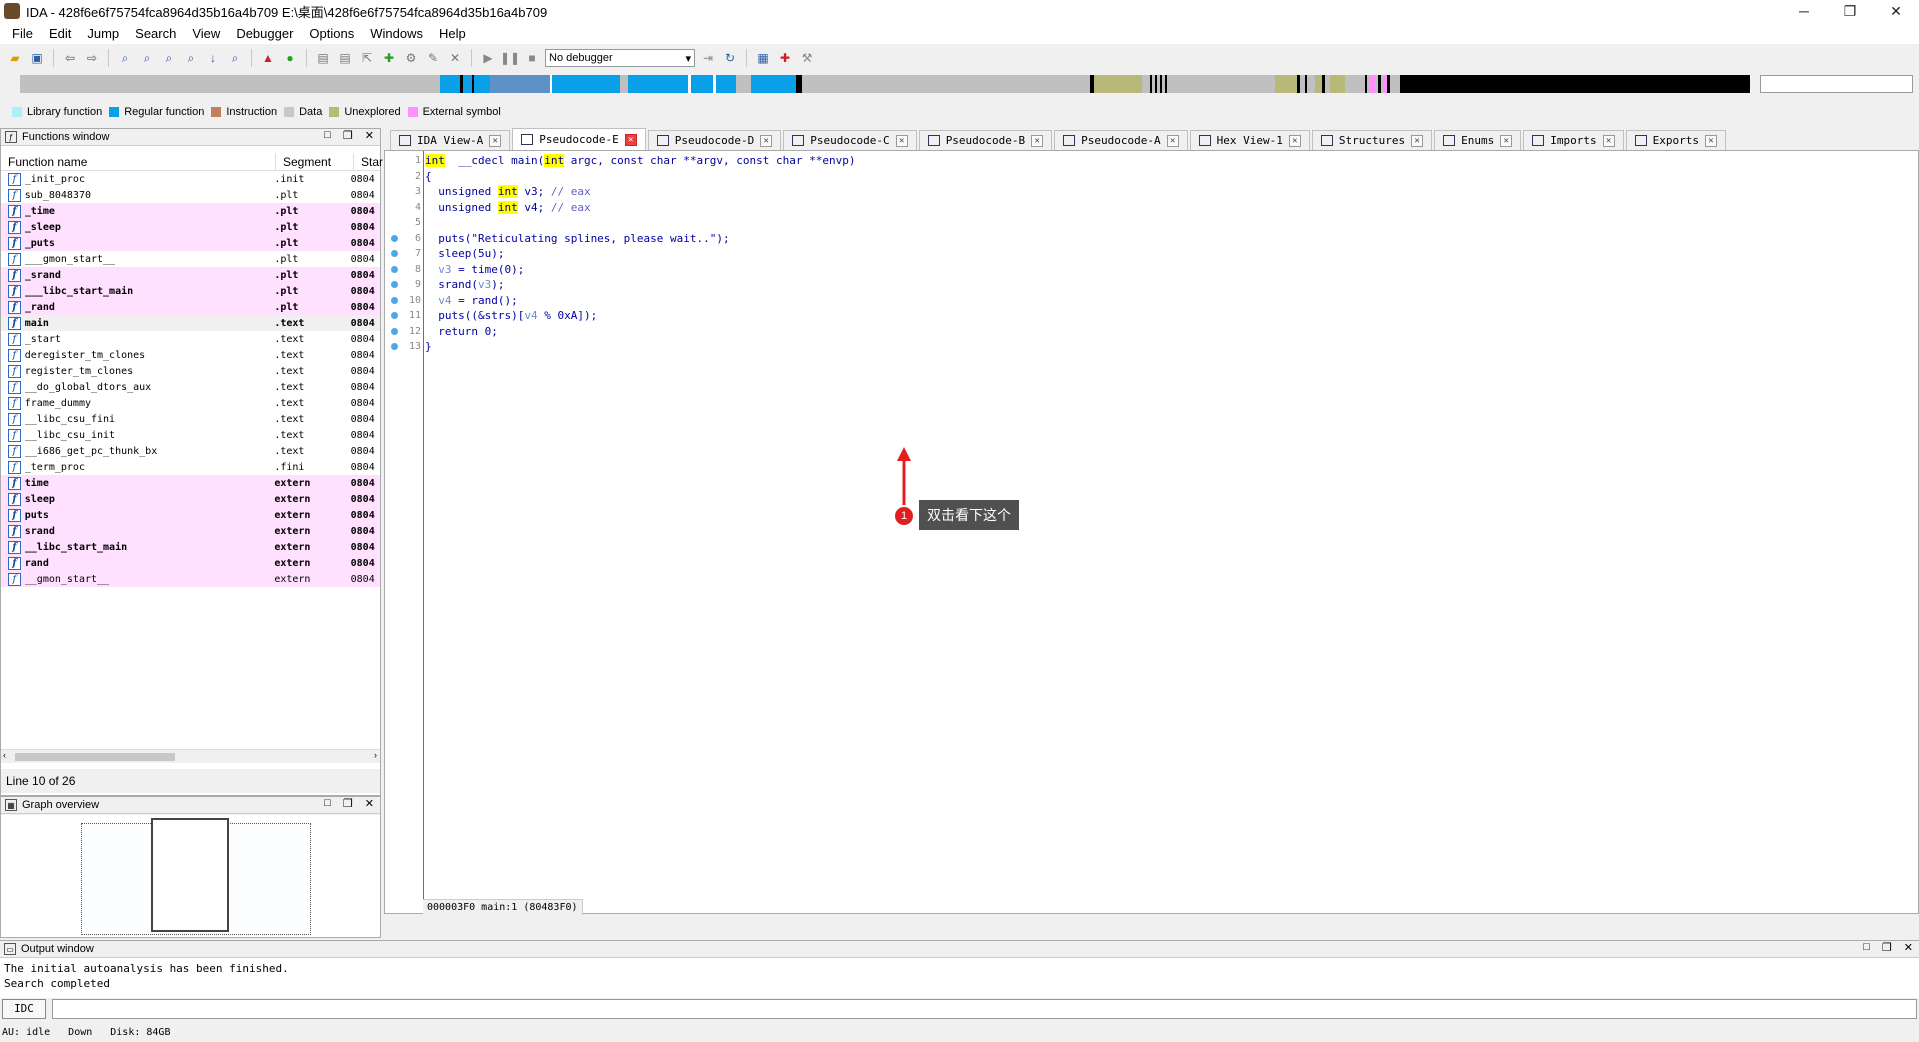 The width and height of the screenshot is (1919, 1042). What do you see at coordinates (730, 58) in the screenshot?
I see `refresh-icon: ↻` at bounding box center [730, 58].